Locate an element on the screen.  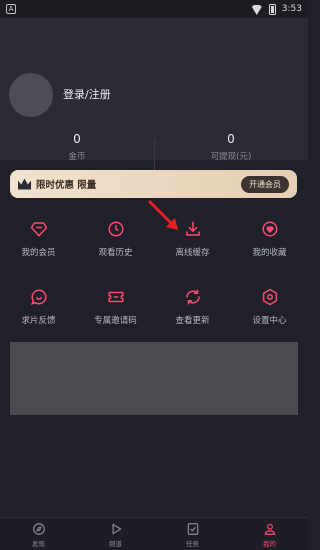
grid-label: 观看历史 is located at coordinates (115, 253).